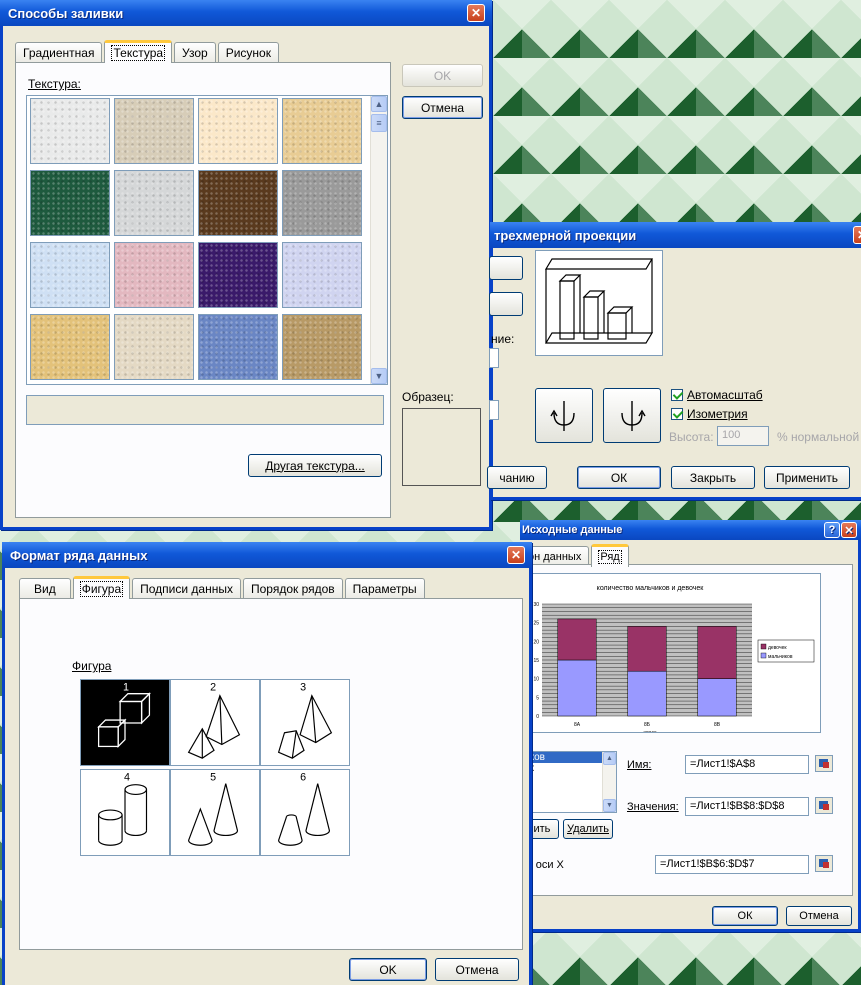 The image size is (861, 985). Describe the element at coordinates (213, 688) in the screenshot. I see `svg-text: 2` at that location.